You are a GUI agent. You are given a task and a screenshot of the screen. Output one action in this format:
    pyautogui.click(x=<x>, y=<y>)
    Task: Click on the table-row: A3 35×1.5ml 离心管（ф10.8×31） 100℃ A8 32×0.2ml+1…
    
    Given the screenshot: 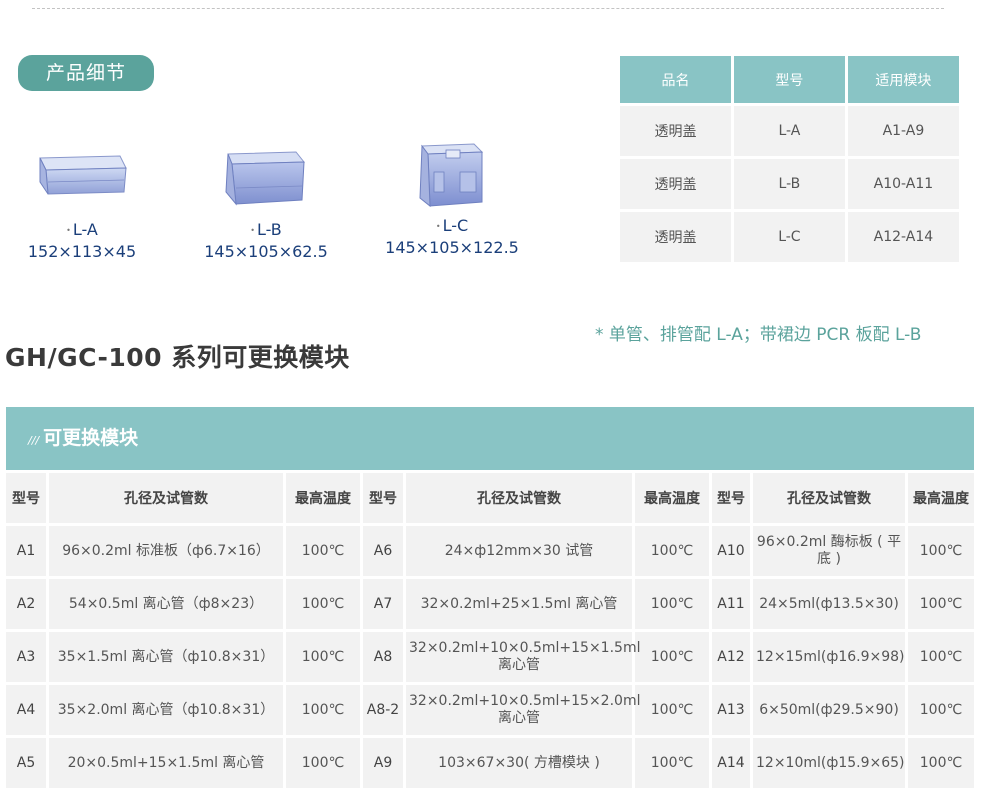 What is the action you would take?
    pyautogui.click(x=490, y=657)
    